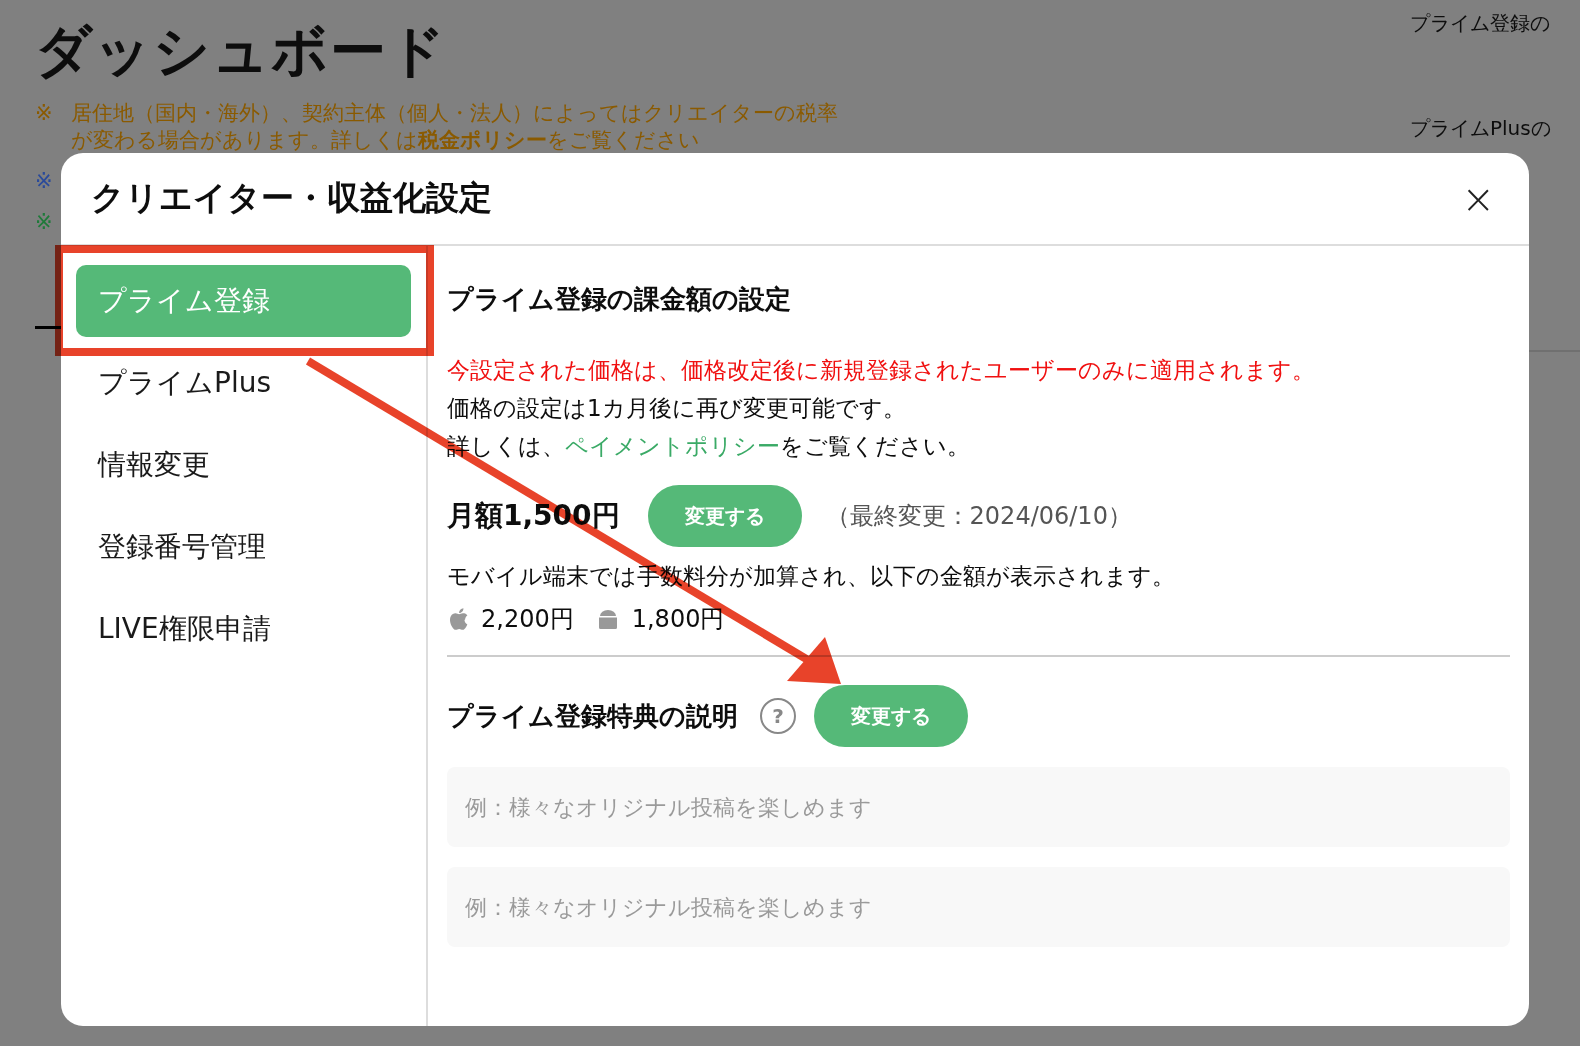 This screenshot has width=1580, height=1046. Describe the element at coordinates (978, 516) in the screenshot. I see `last-changed-text: （最終変更：2024/06/10）` at that location.